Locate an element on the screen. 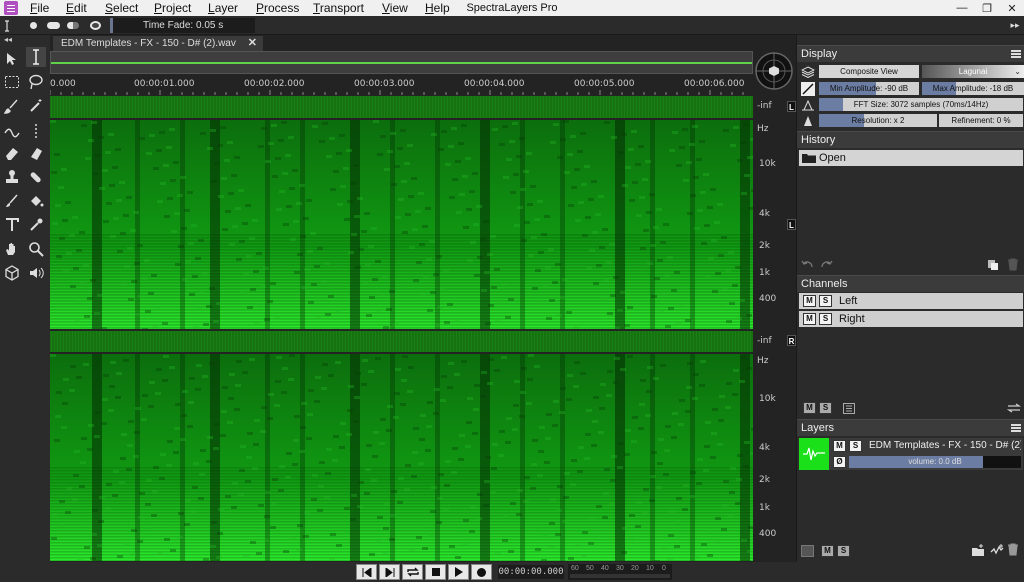 Image resolution: width=1024 pixels, height=582 pixels. pipette-tool-icon is located at coordinates (36, 225).